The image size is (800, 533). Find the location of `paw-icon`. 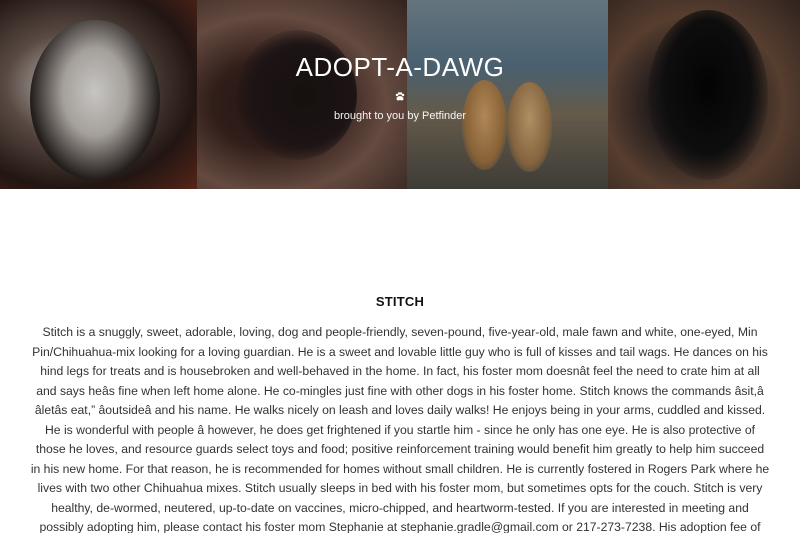

paw-icon is located at coordinates (400, 95).